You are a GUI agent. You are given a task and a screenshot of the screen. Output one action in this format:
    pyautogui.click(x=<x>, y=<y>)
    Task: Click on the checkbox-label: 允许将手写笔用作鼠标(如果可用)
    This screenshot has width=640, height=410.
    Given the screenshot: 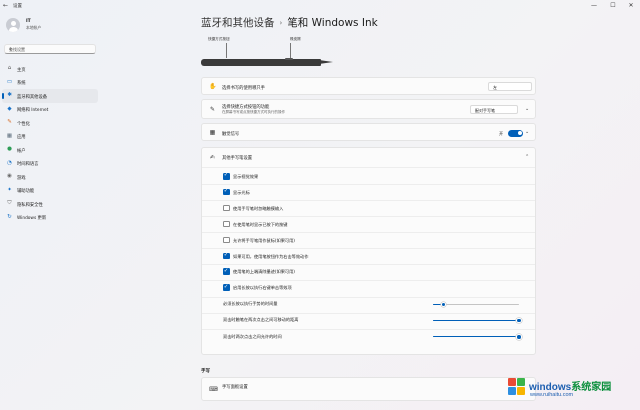 What is the action you would take?
    pyautogui.click(x=264, y=240)
    